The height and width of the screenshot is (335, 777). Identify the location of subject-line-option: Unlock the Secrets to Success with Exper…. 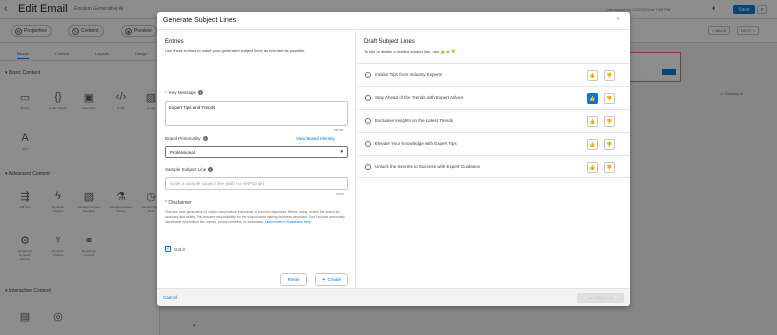
(493, 166).